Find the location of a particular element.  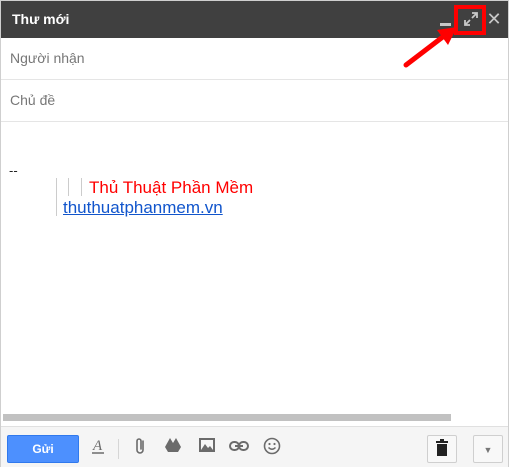

photo-icon is located at coordinates (207, 448).